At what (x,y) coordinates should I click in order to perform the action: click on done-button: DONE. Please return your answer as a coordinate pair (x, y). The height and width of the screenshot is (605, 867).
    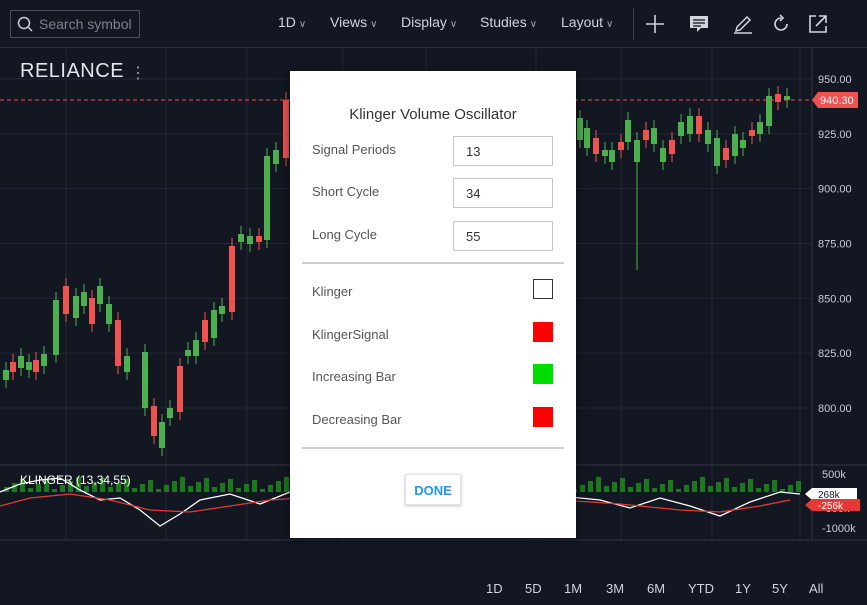
    Looking at the image, I should click on (433, 489).